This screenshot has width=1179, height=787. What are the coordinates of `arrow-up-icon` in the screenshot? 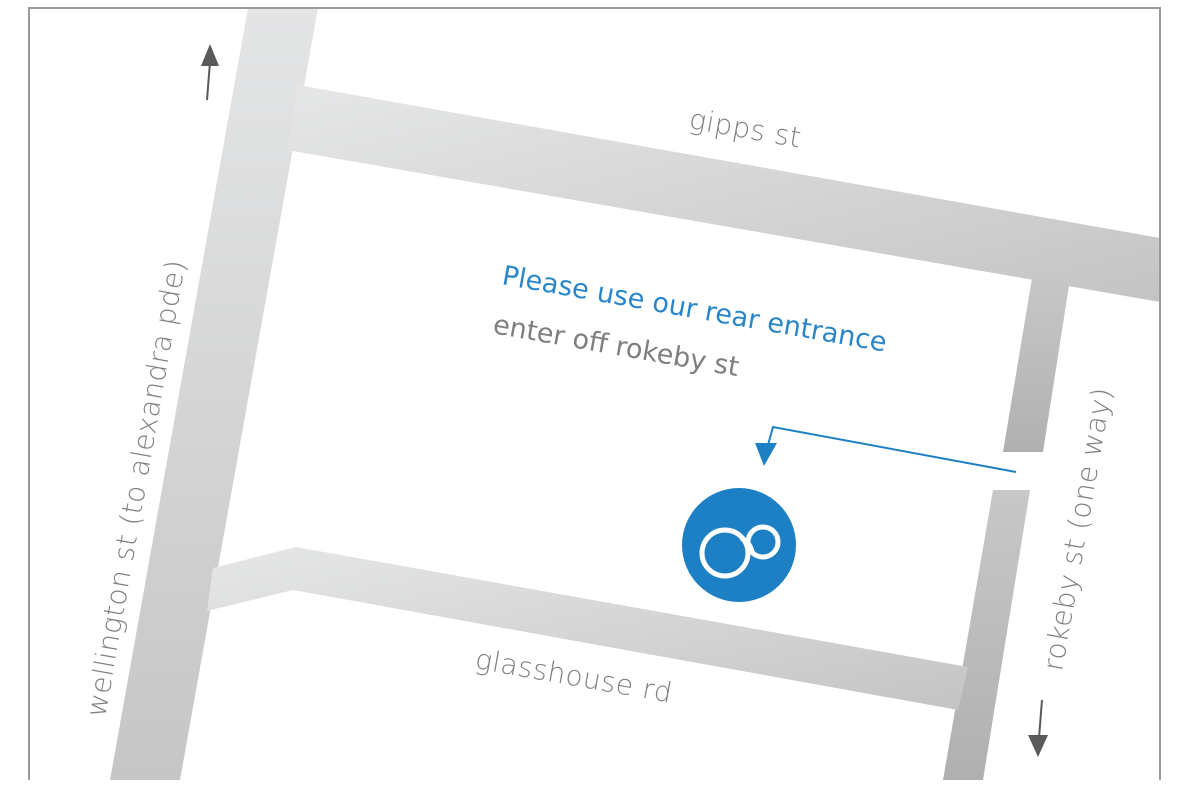 It's located at (210, 72).